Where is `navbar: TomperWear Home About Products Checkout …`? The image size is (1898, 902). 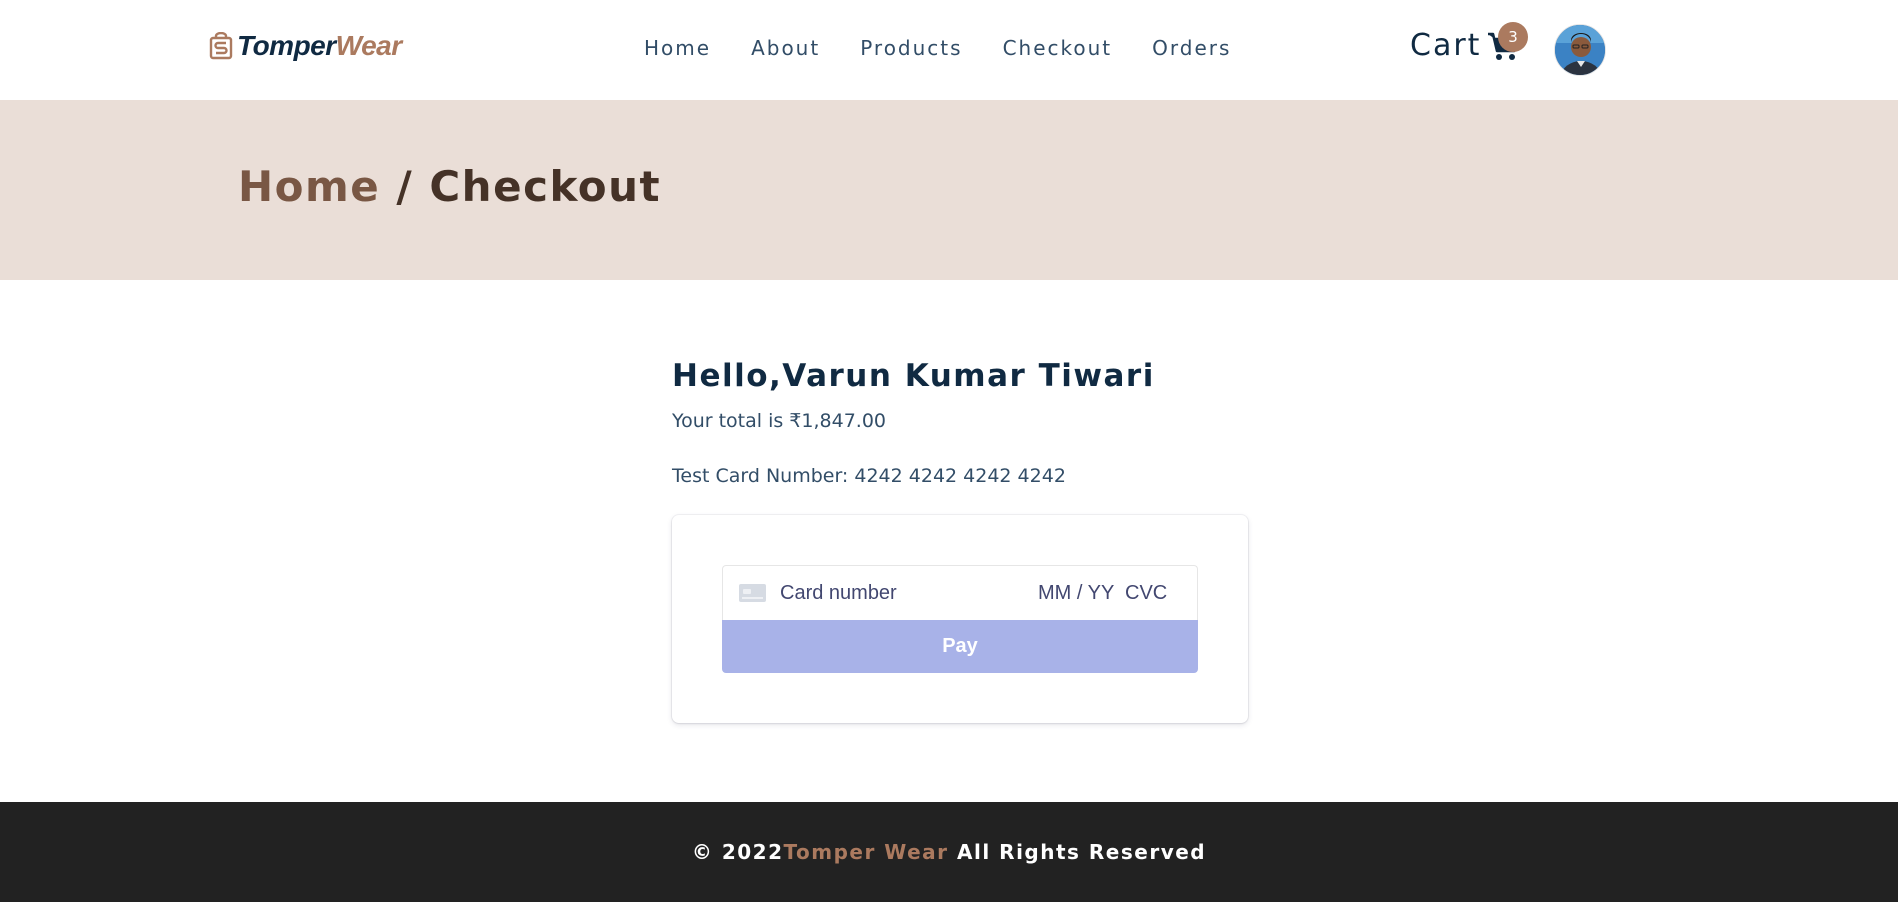 navbar: TomperWear Home About Products Checkout … is located at coordinates (949, 50).